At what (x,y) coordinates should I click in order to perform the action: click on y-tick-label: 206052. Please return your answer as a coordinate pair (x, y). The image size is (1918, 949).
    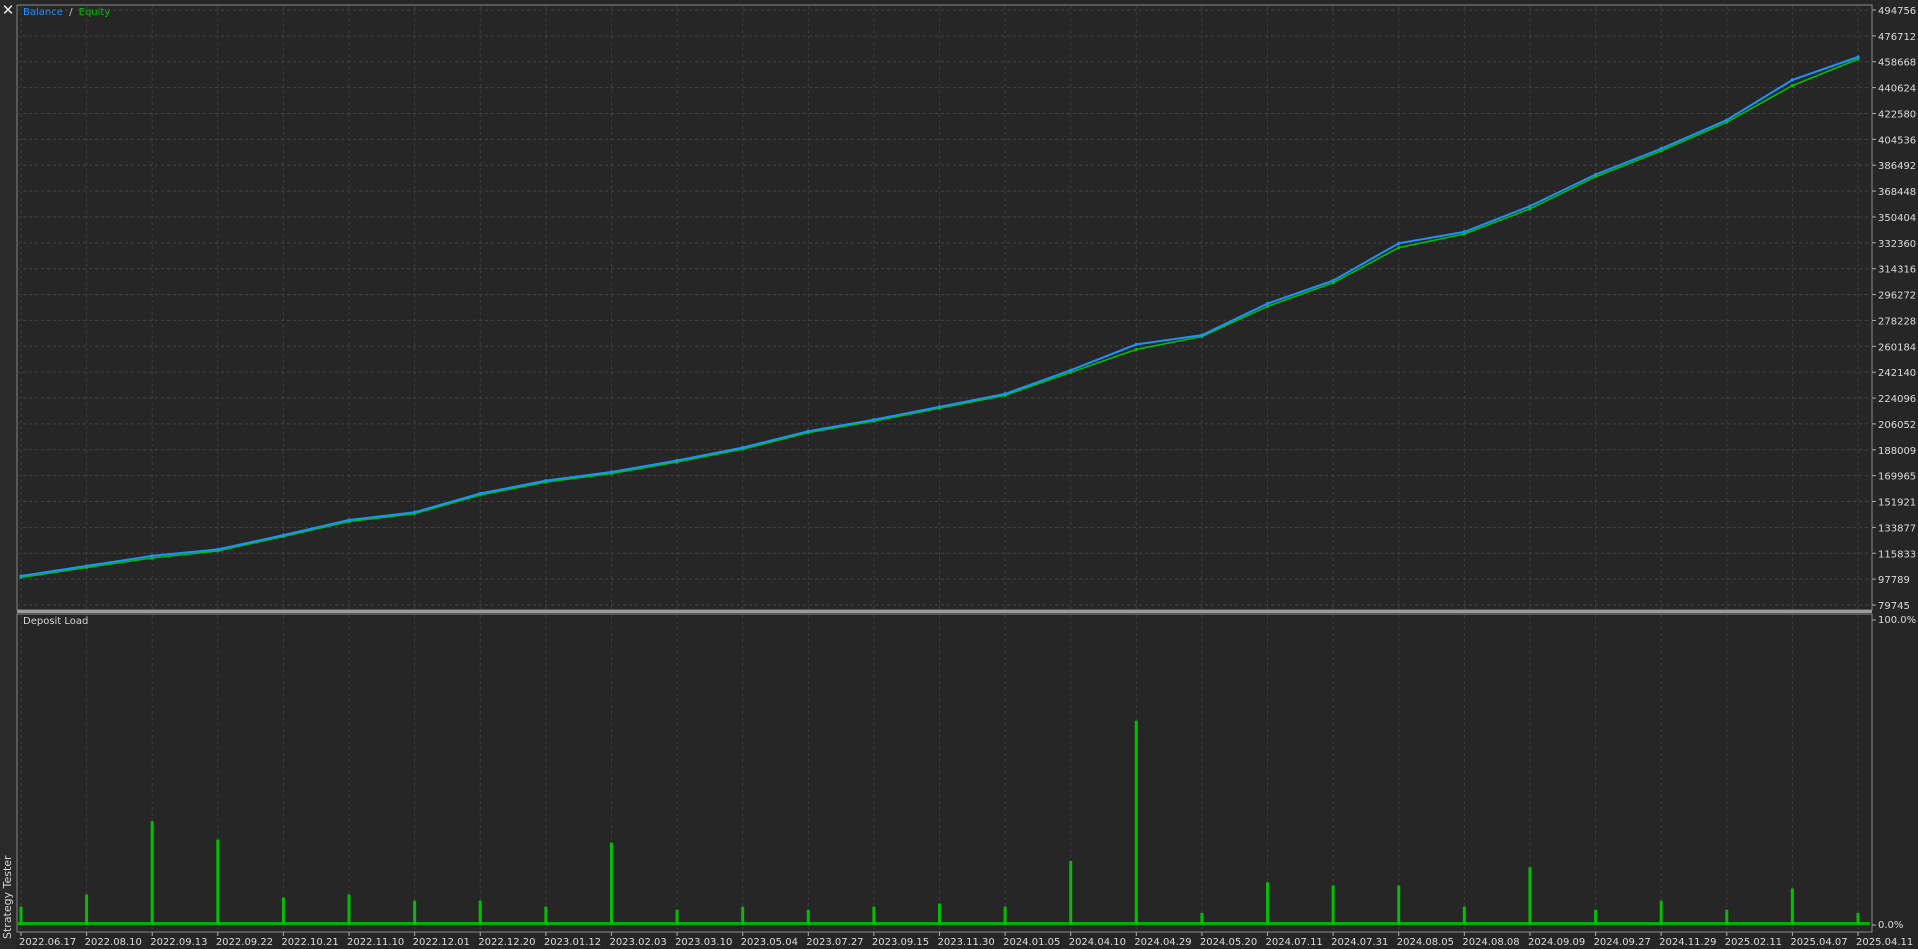
    Looking at the image, I should click on (1897, 425).